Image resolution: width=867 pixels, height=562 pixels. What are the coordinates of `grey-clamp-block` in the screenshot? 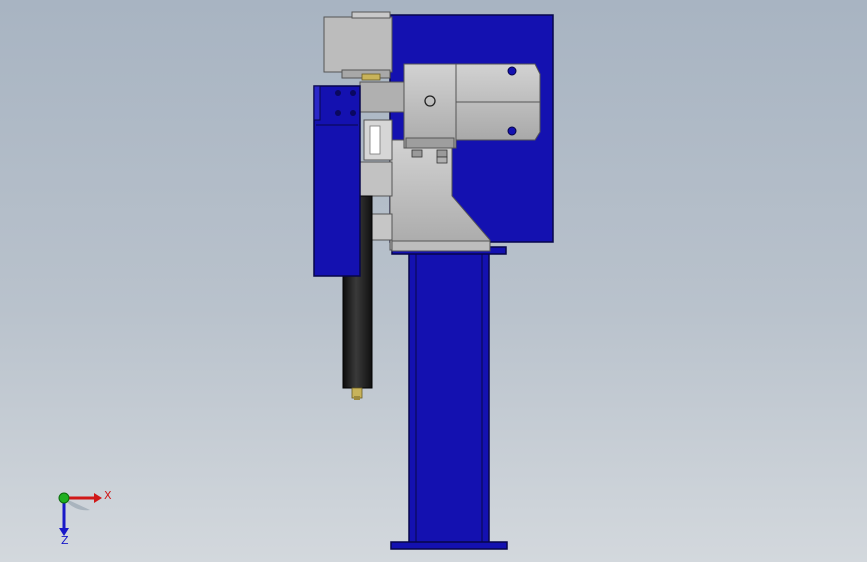 It's located at (430, 106).